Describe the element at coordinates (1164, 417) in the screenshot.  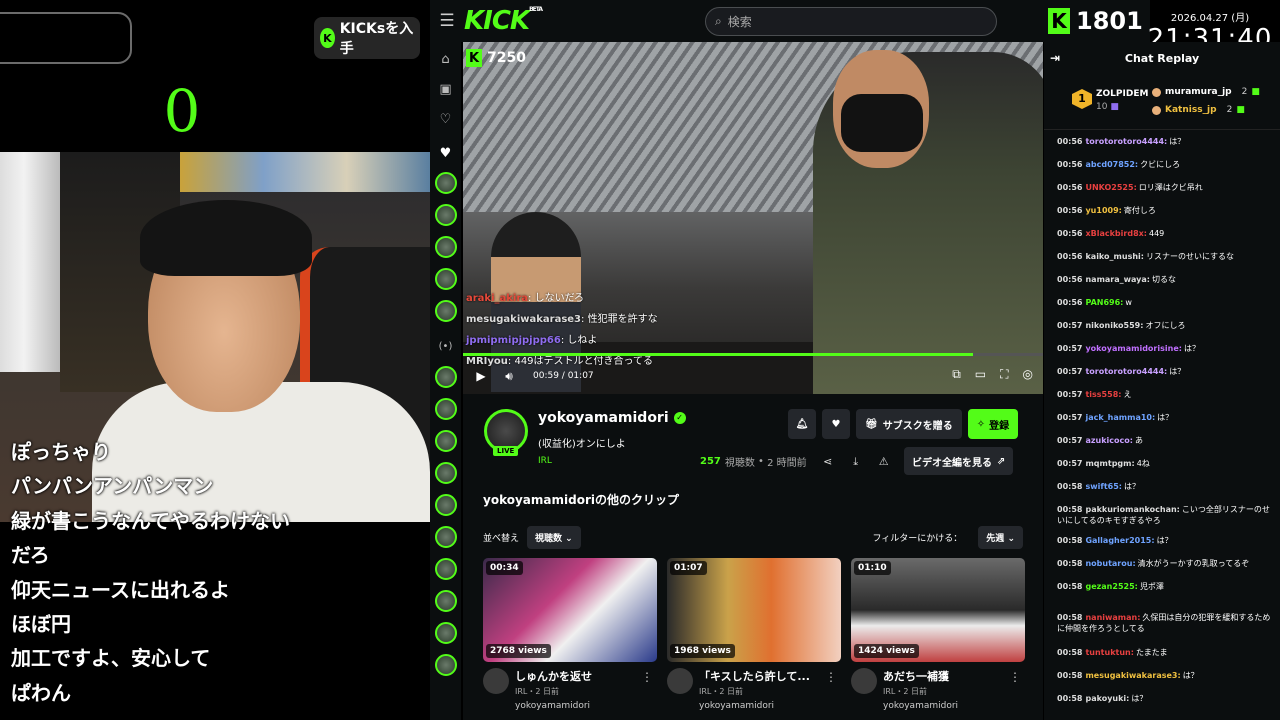
I see `chat-message: 00:57 jack_hamma10: は？` at that location.